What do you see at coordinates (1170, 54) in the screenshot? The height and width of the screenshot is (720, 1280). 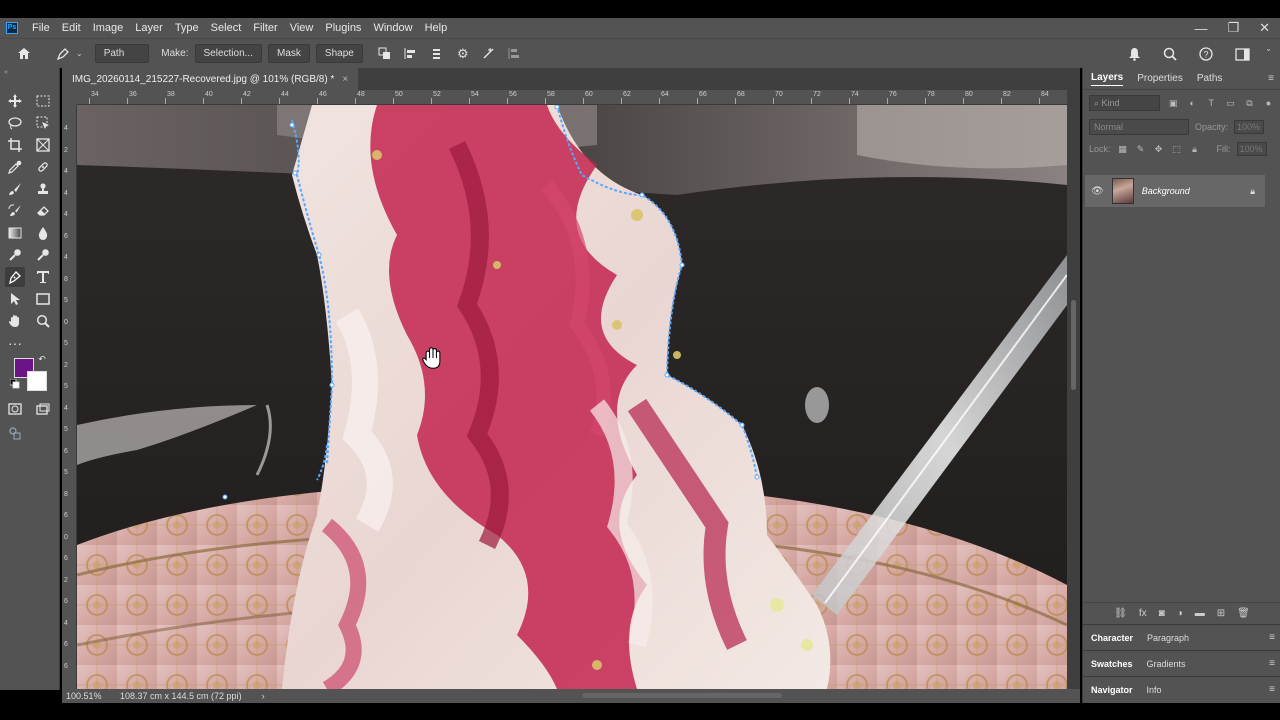 I see `search-icon` at bounding box center [1170, 54].